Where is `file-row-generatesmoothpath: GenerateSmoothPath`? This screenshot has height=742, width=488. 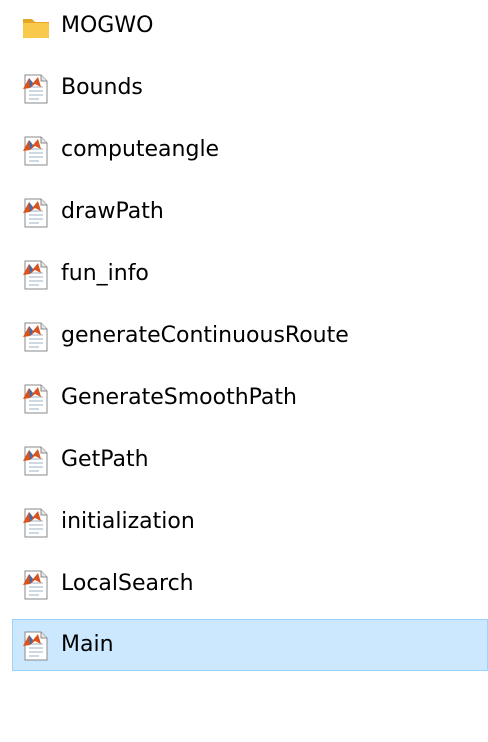
file-row-generatesmoothpath: GenerateSmoothPath is located at coordinates (250, 398).